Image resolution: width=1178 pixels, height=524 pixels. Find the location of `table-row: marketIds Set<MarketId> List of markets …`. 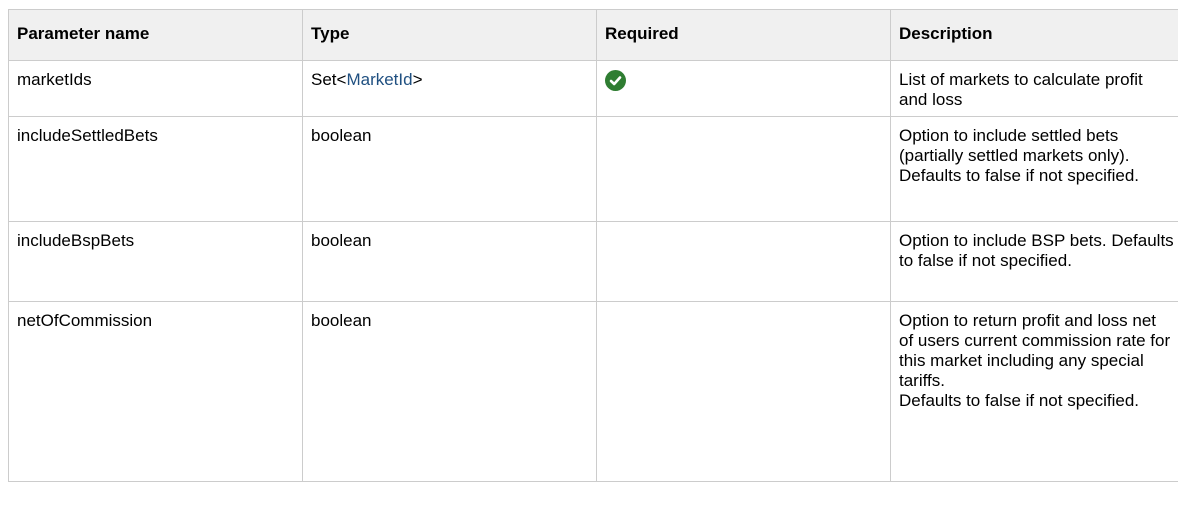

table-row: marketIds Set<MarketId> List of markets … is located at coordinates (593, 88).